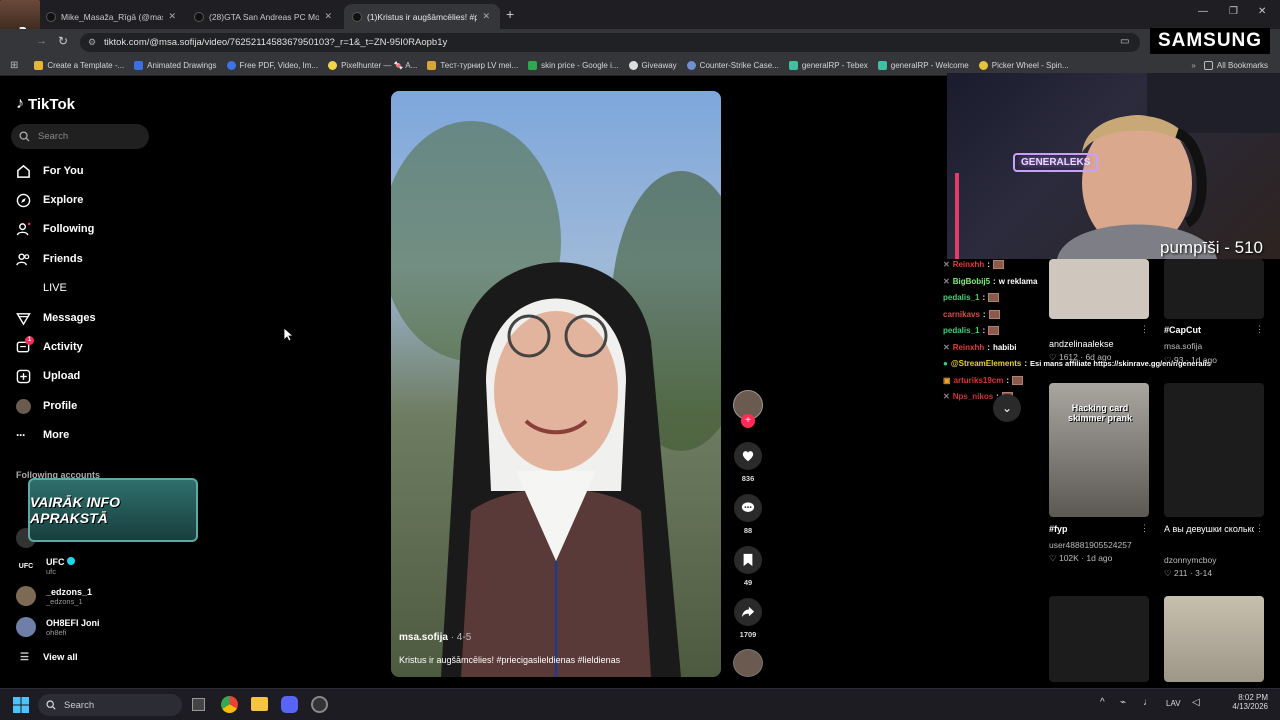 The height and width of the screenshot is (720, 1280). Describe the element at coordinates (51, 705) in the screenshot. I see `search-icon` at that location.